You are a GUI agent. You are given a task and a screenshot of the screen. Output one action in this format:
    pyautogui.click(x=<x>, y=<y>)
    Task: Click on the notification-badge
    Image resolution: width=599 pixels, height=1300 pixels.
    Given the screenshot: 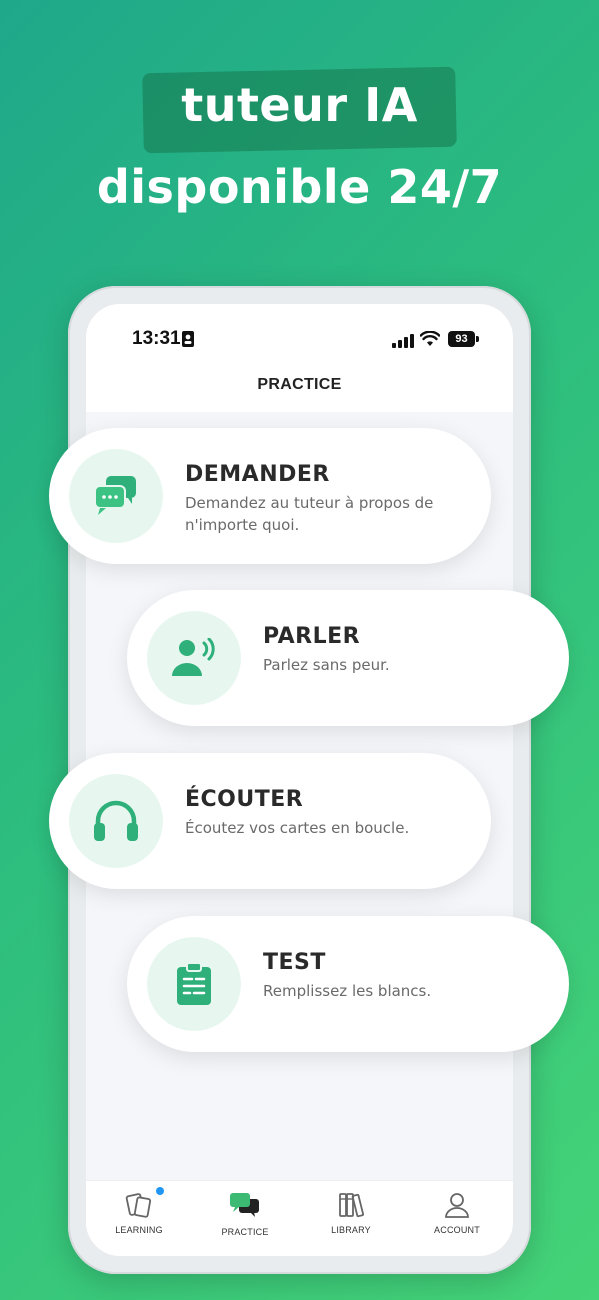 What is the action you would take?
    pyautogui.click(x=160, y=1191)
    